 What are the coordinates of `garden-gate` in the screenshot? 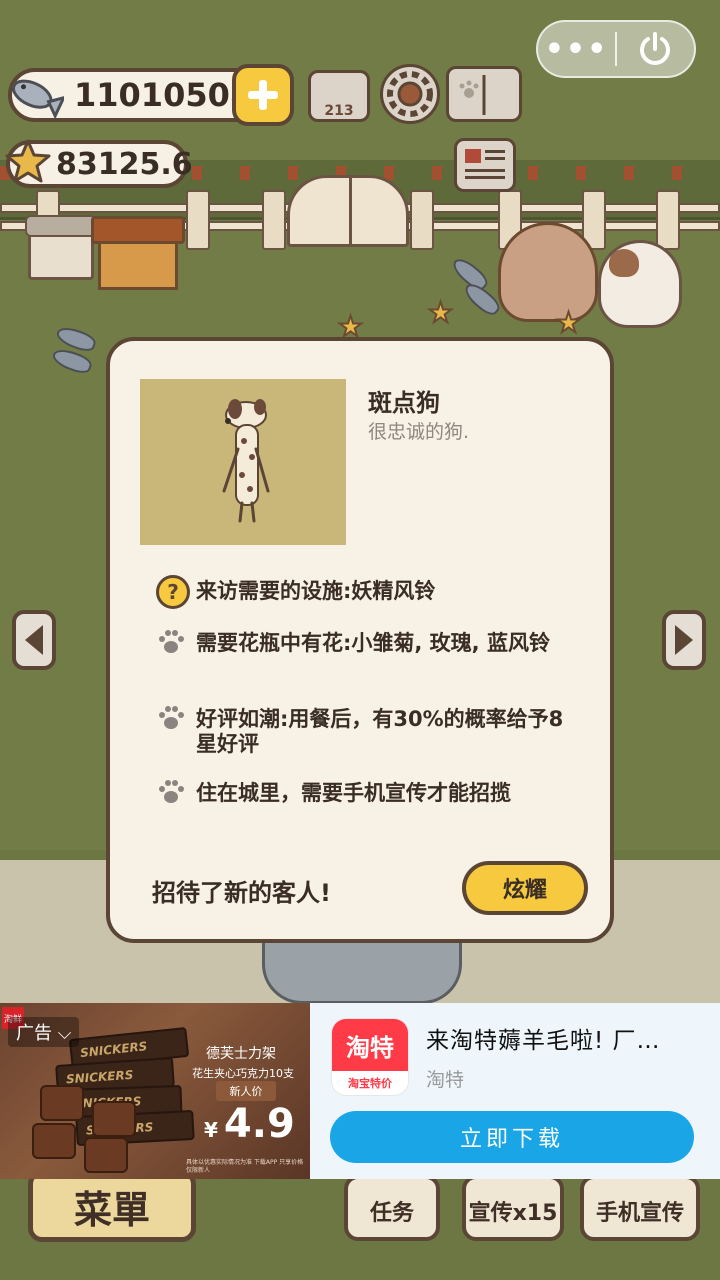 It's located at (348, 211).